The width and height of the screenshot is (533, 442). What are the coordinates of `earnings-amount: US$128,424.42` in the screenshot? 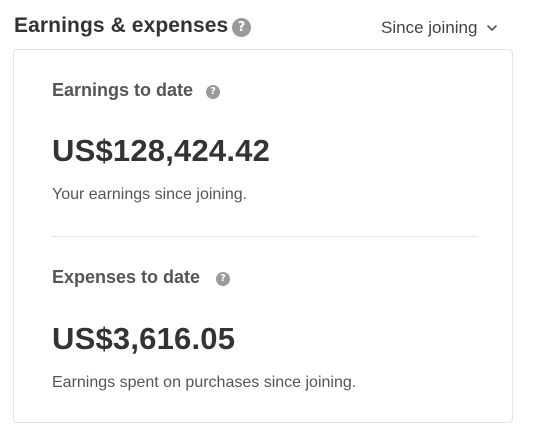 It's located at (161, 150).